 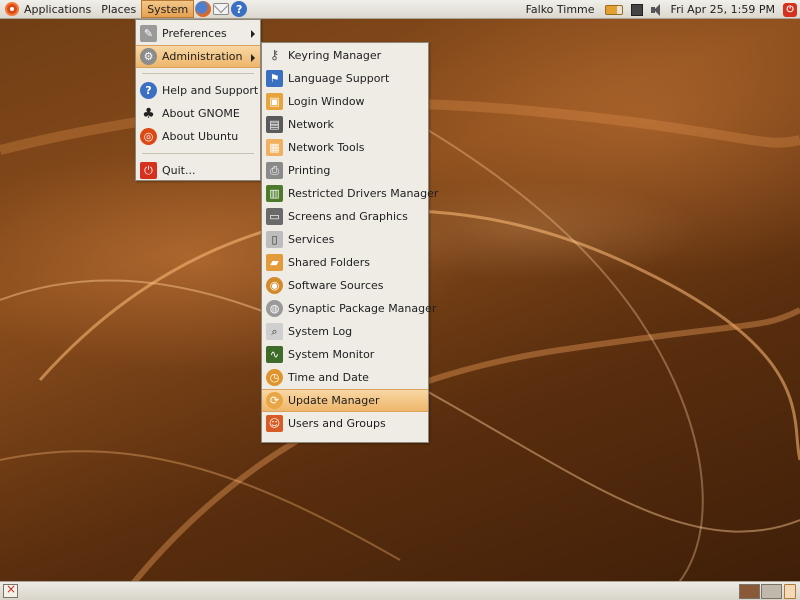 What do you see at coordinates (274, 262) in the screenshot?
I see `shared-folder-icon: ▰` at bounding box center [274, 262].